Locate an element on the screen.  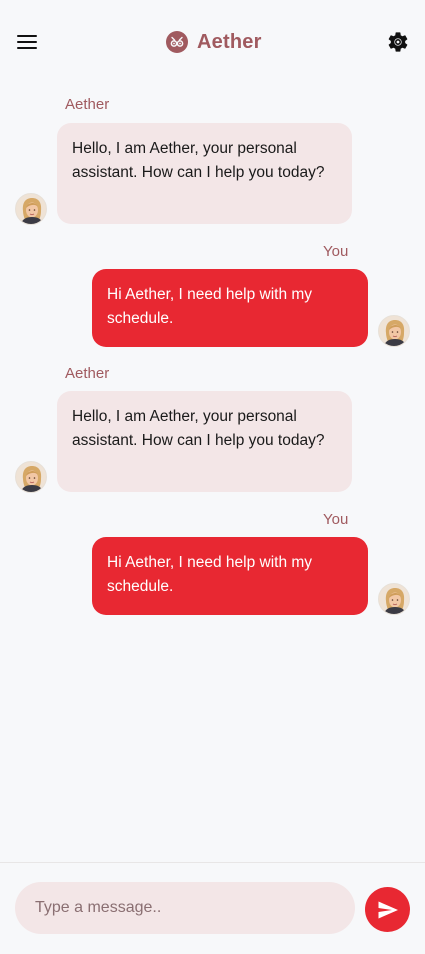
send-button is located at coordinates (387, 909).